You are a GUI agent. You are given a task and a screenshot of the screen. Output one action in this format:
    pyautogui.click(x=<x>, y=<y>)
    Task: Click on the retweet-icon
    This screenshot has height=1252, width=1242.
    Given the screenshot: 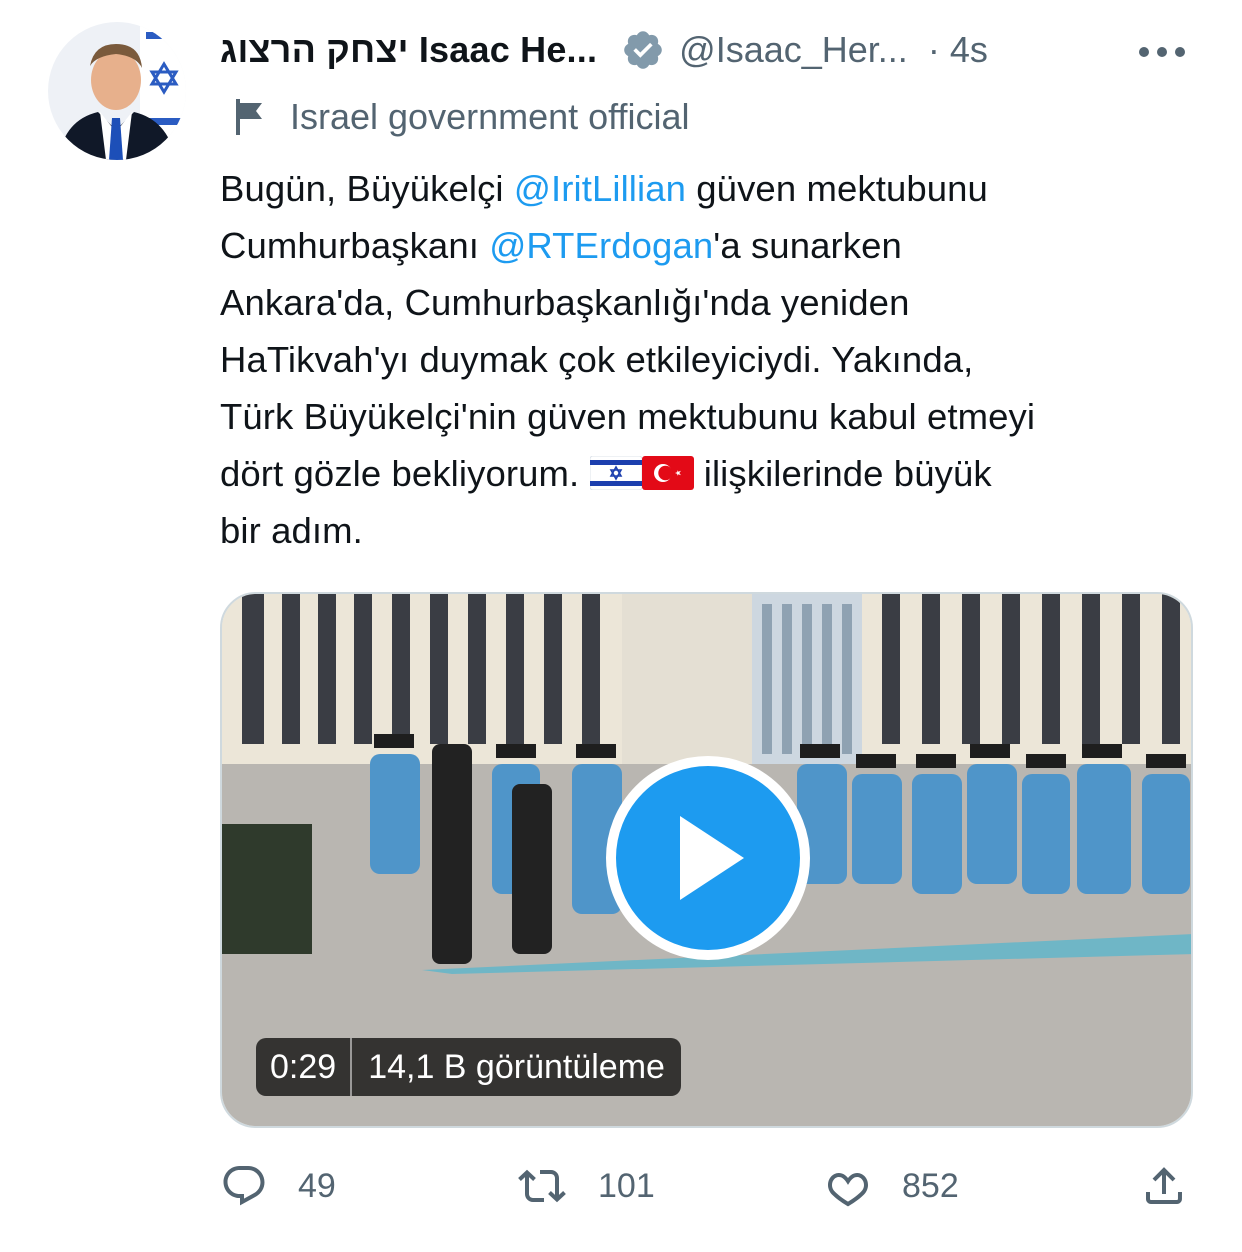 What is the action you would take?
    pyautogui.click(x=542, y=1186)
    